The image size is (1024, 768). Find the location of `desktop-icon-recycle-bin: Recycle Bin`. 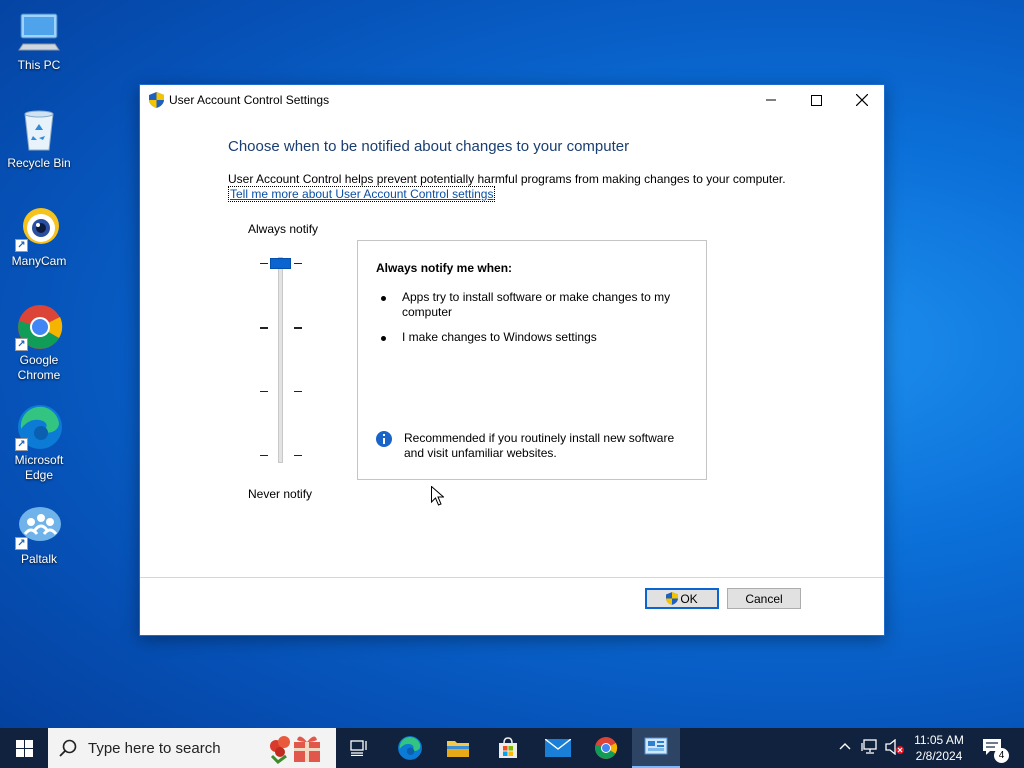

desktop-icon-recycle-bin: Recycle Bin is located at coordinates (39, 138).